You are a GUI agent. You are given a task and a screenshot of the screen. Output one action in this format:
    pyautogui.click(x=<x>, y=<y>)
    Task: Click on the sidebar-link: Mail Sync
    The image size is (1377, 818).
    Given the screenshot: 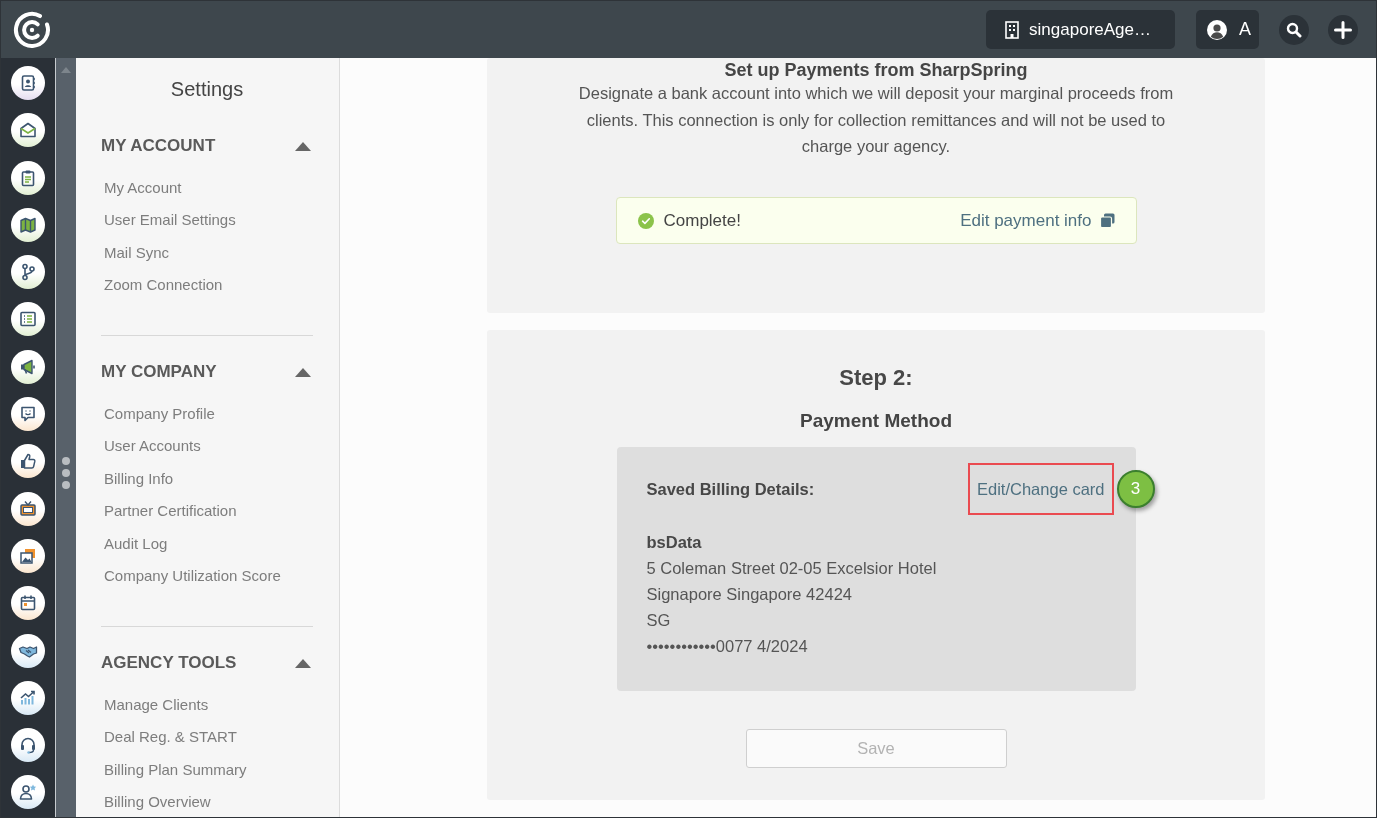 What is the action you would take?
    pyautogui.click(x=137, y=252)
    